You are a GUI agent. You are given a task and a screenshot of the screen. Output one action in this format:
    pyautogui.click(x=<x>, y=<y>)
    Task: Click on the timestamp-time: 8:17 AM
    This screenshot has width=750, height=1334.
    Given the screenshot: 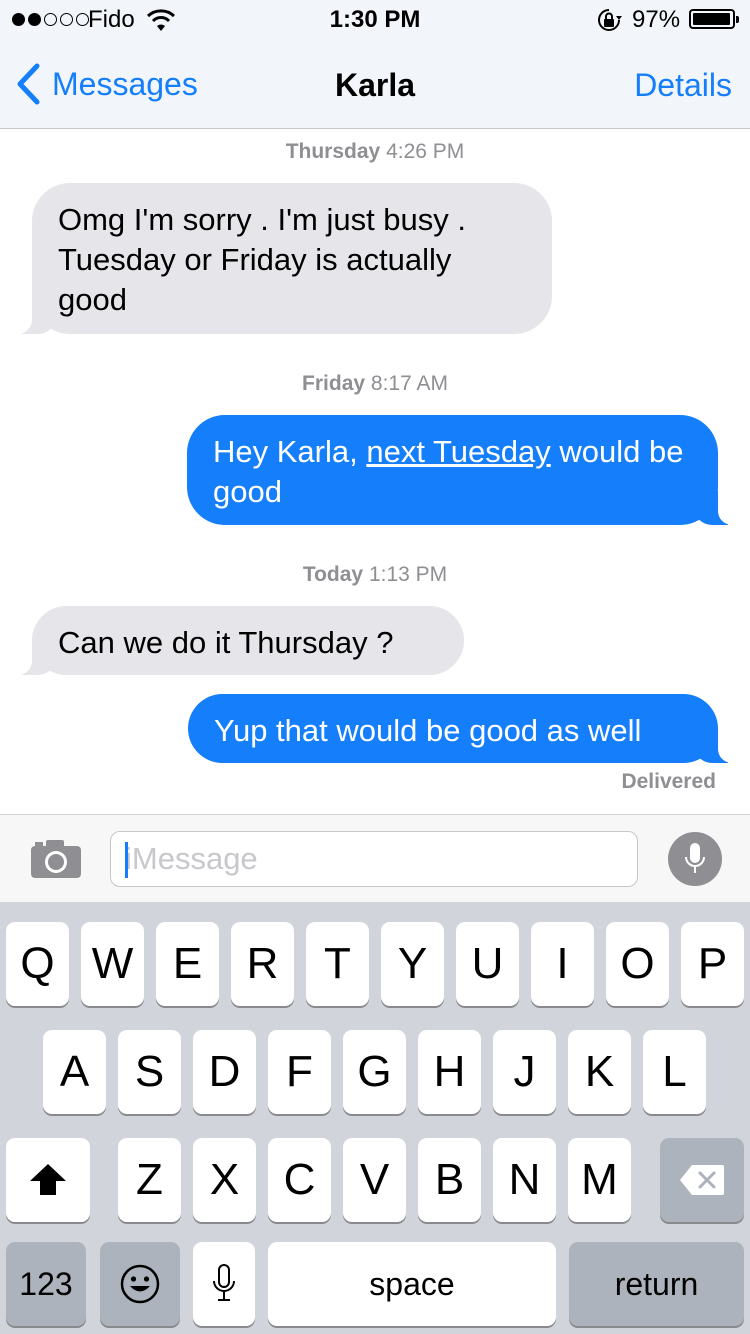 What is the action you would take?
    pyautogui.click(x=409, y=383)
    